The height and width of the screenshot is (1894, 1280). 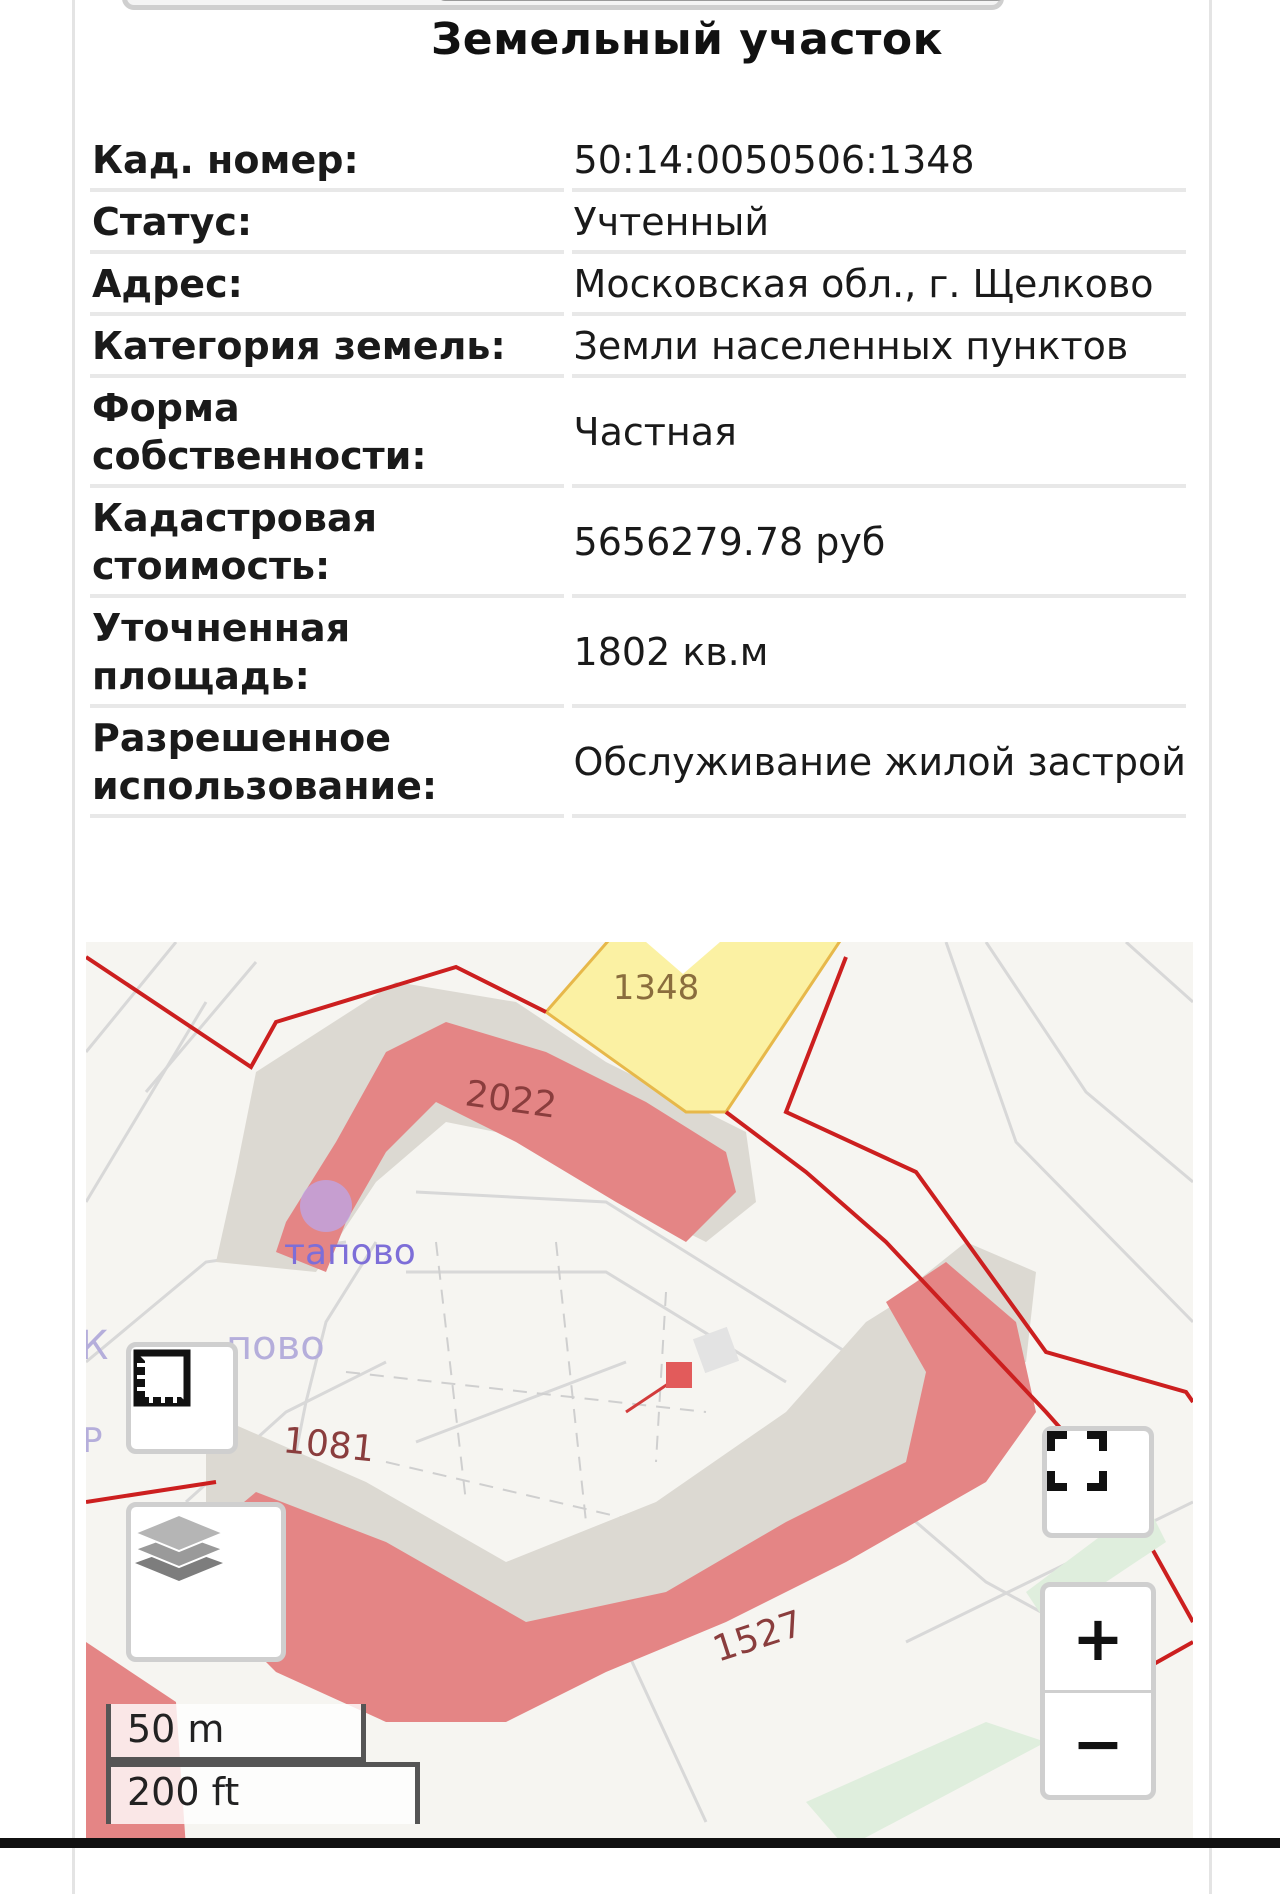 I want to click on fullscreen-icon, so click(x=1077, y=1461).